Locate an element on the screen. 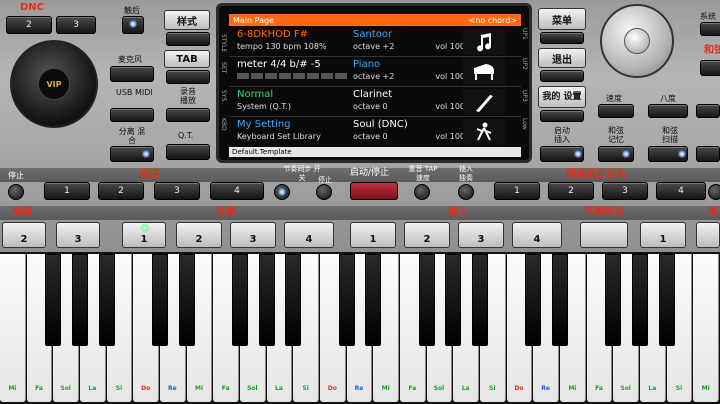 Image resolution: width=720 pixels, height=404 pixels. lcd-right-label-up2: UP2 is located at coordinates (524, 64).